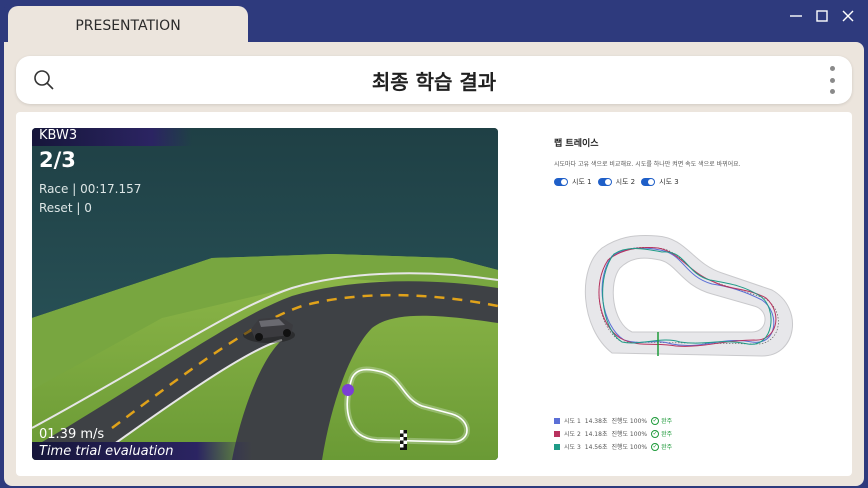  What do you see at coordinates (596, 447) in the screenshot?
I see `legend-time: 14.56초` at bounding box center [596, 447].